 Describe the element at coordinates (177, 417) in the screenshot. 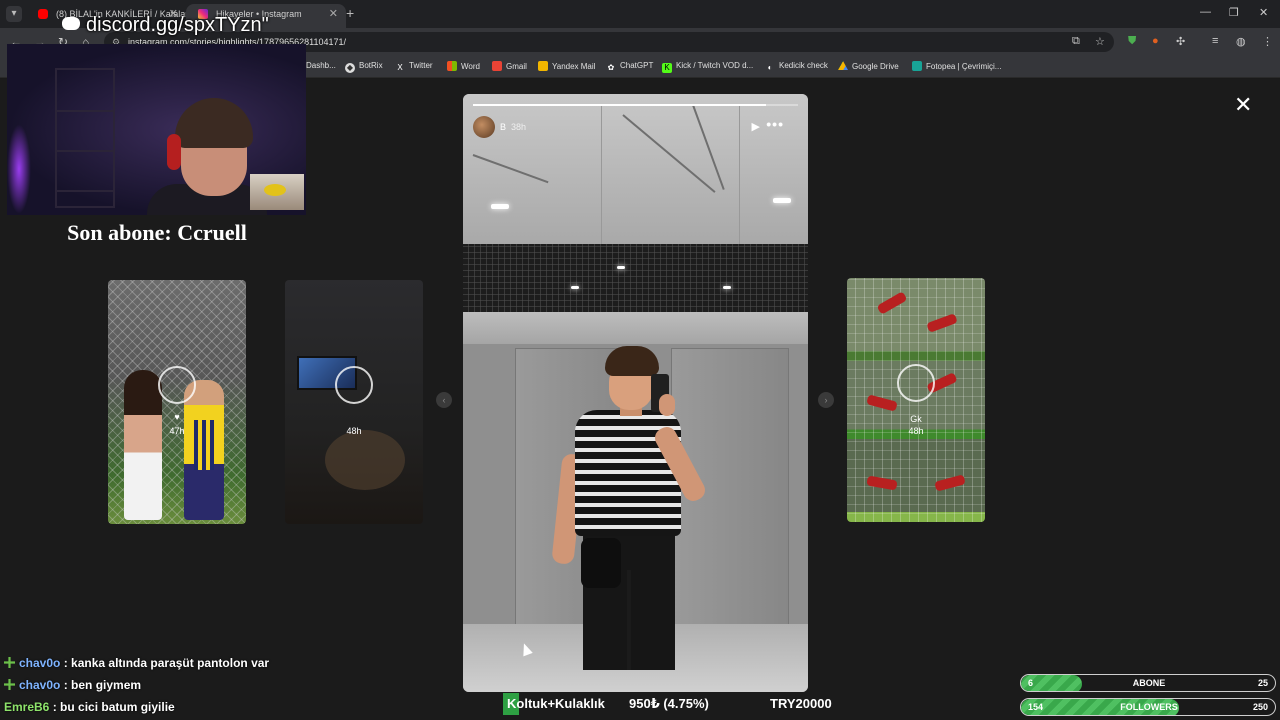

I see `heart-icon: ♥` at that location.